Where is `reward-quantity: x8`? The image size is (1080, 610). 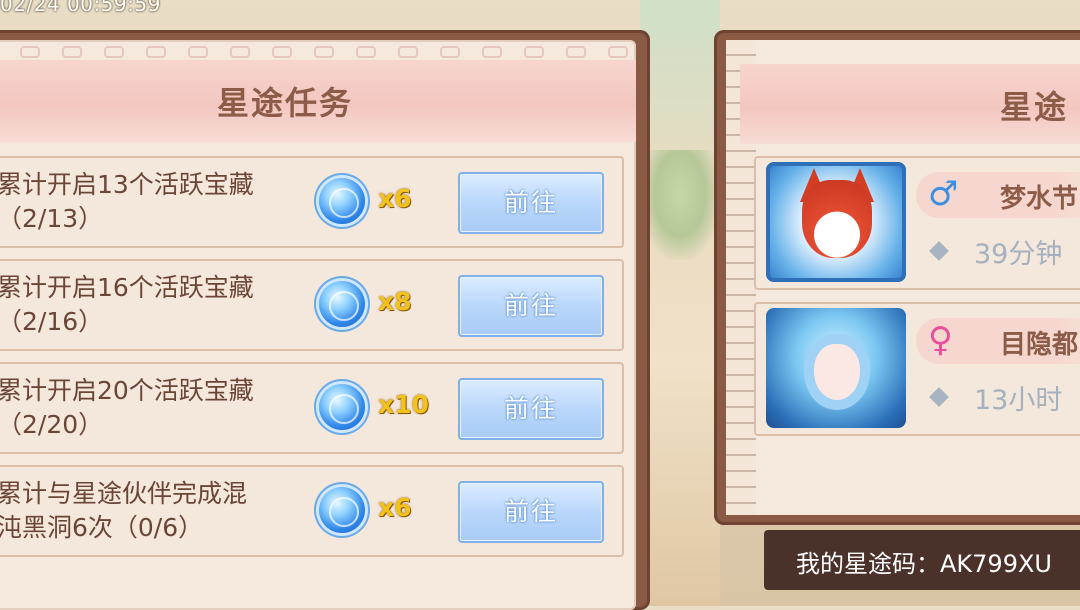
reward-quantity: x8 is located at coordinates (395, 301).